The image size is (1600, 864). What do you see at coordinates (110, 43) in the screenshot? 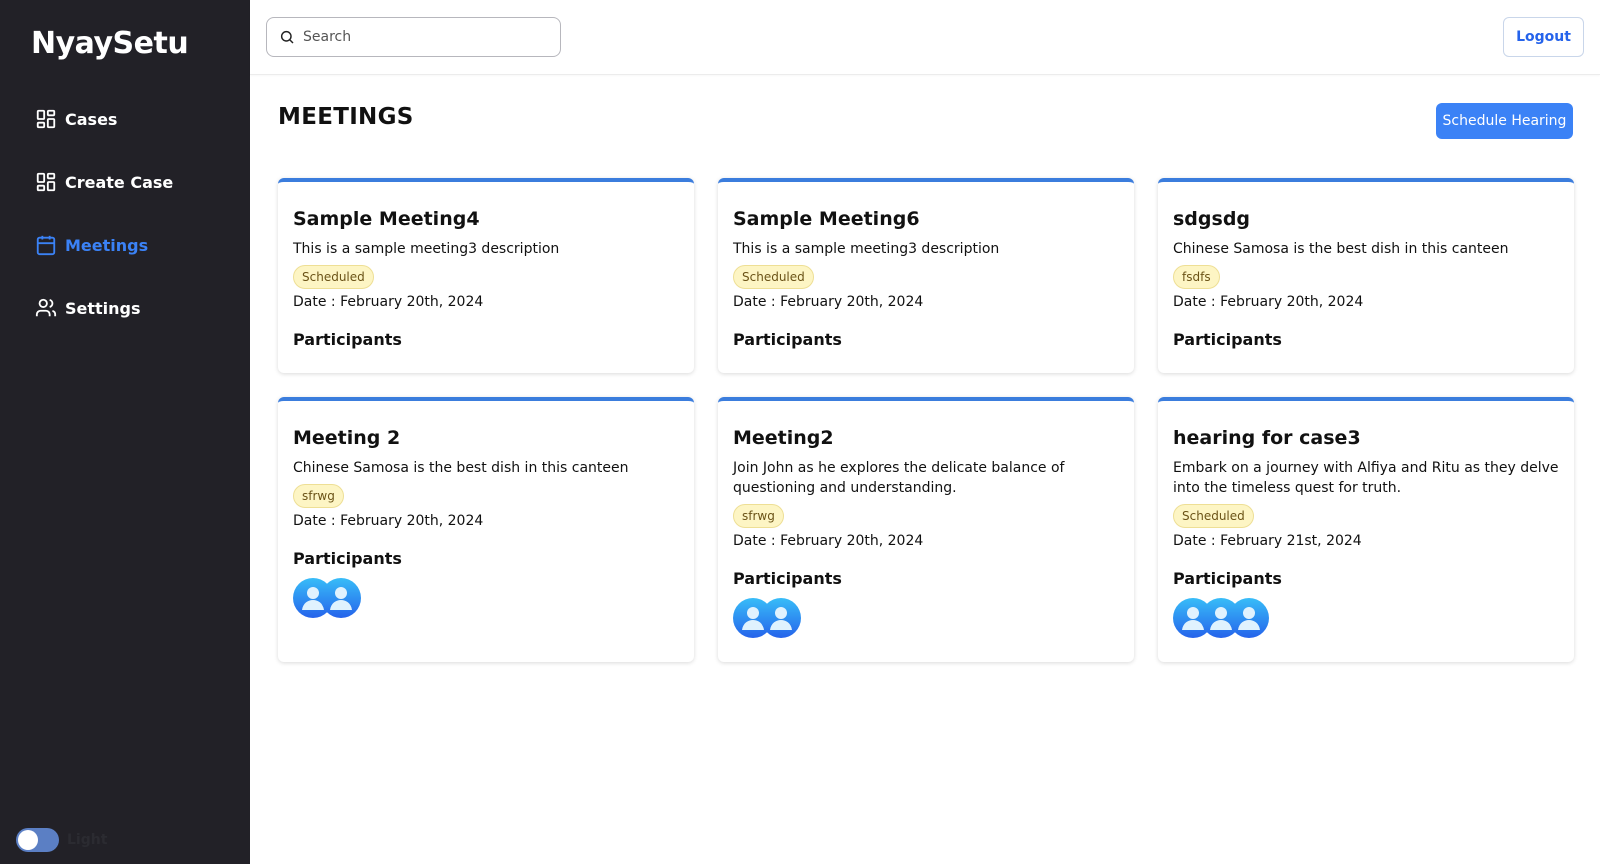
I see `brand-logo: NyaySetu` at bounding box center [110, 43].